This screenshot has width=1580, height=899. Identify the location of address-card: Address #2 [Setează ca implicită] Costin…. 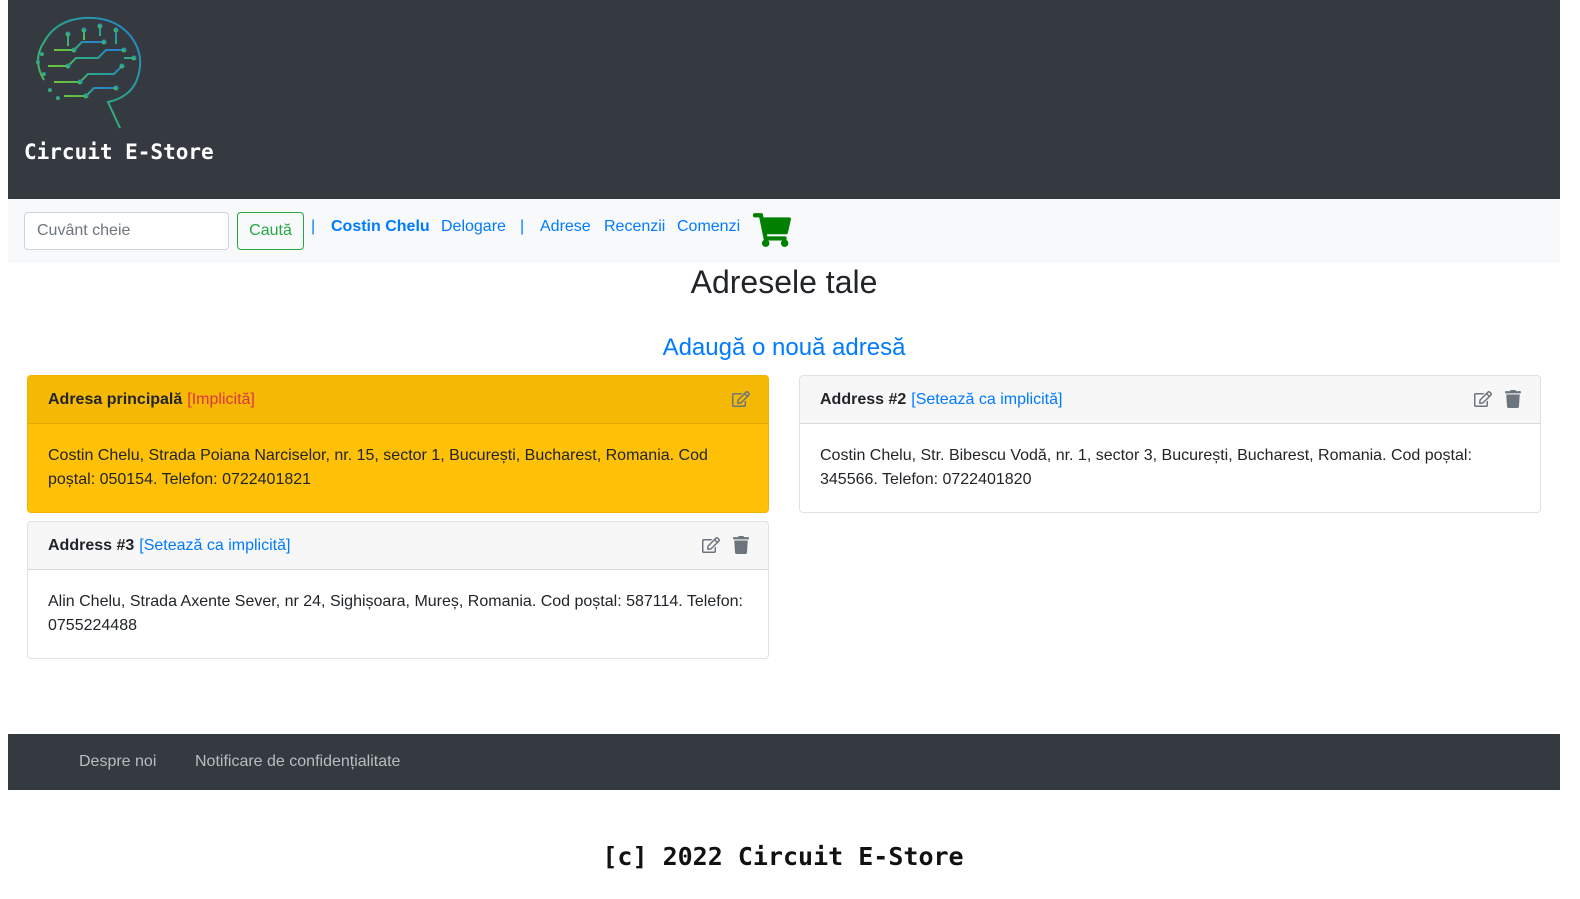
(1170, 444).